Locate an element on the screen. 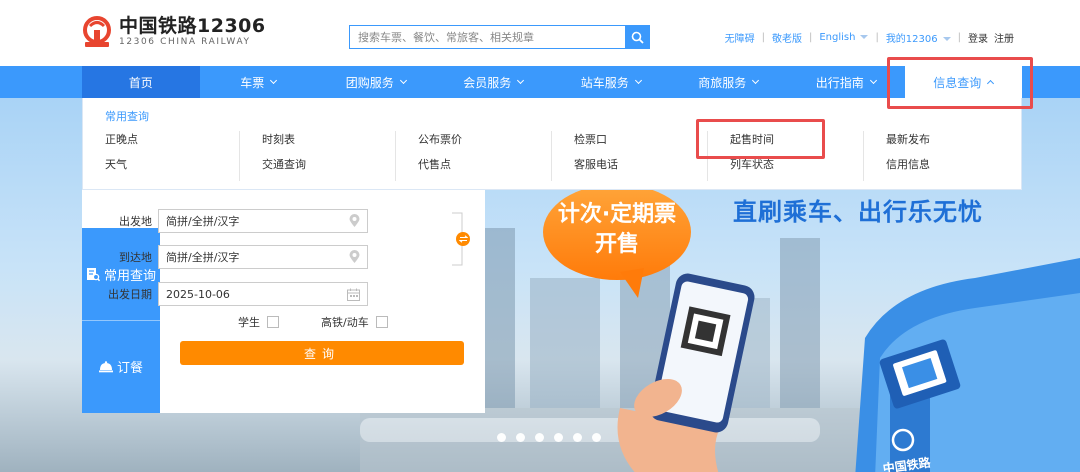 The image size is (1080, 472). railway-logo-icon is located at coordinates (97, 31).